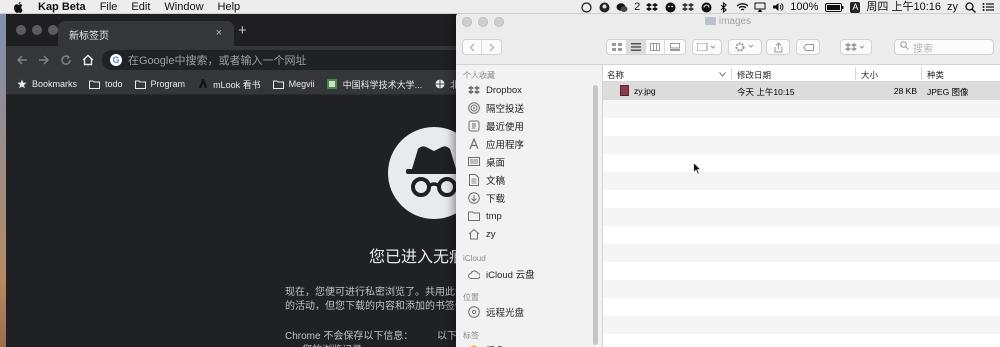 This screenshot has height=347, width=1000. I want to click on file-row: zy.jpg 今天 上午10:15 28 KB JPEG 图像, so click(801, 91).